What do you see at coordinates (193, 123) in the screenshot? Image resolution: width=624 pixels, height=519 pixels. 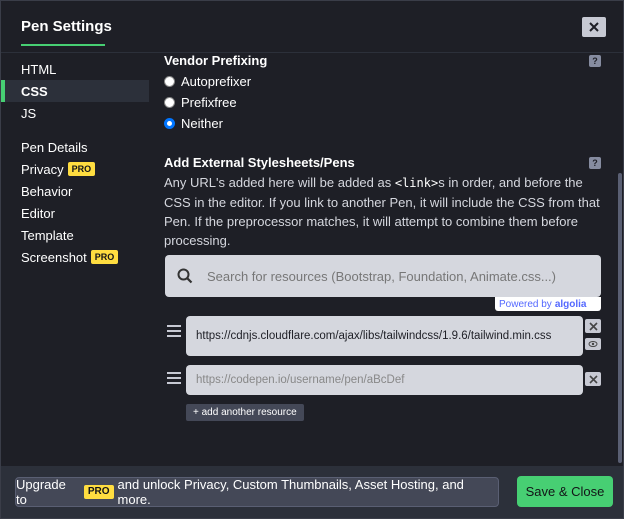 I see `radio-neither: Neither` at bounding box center [193, 123].